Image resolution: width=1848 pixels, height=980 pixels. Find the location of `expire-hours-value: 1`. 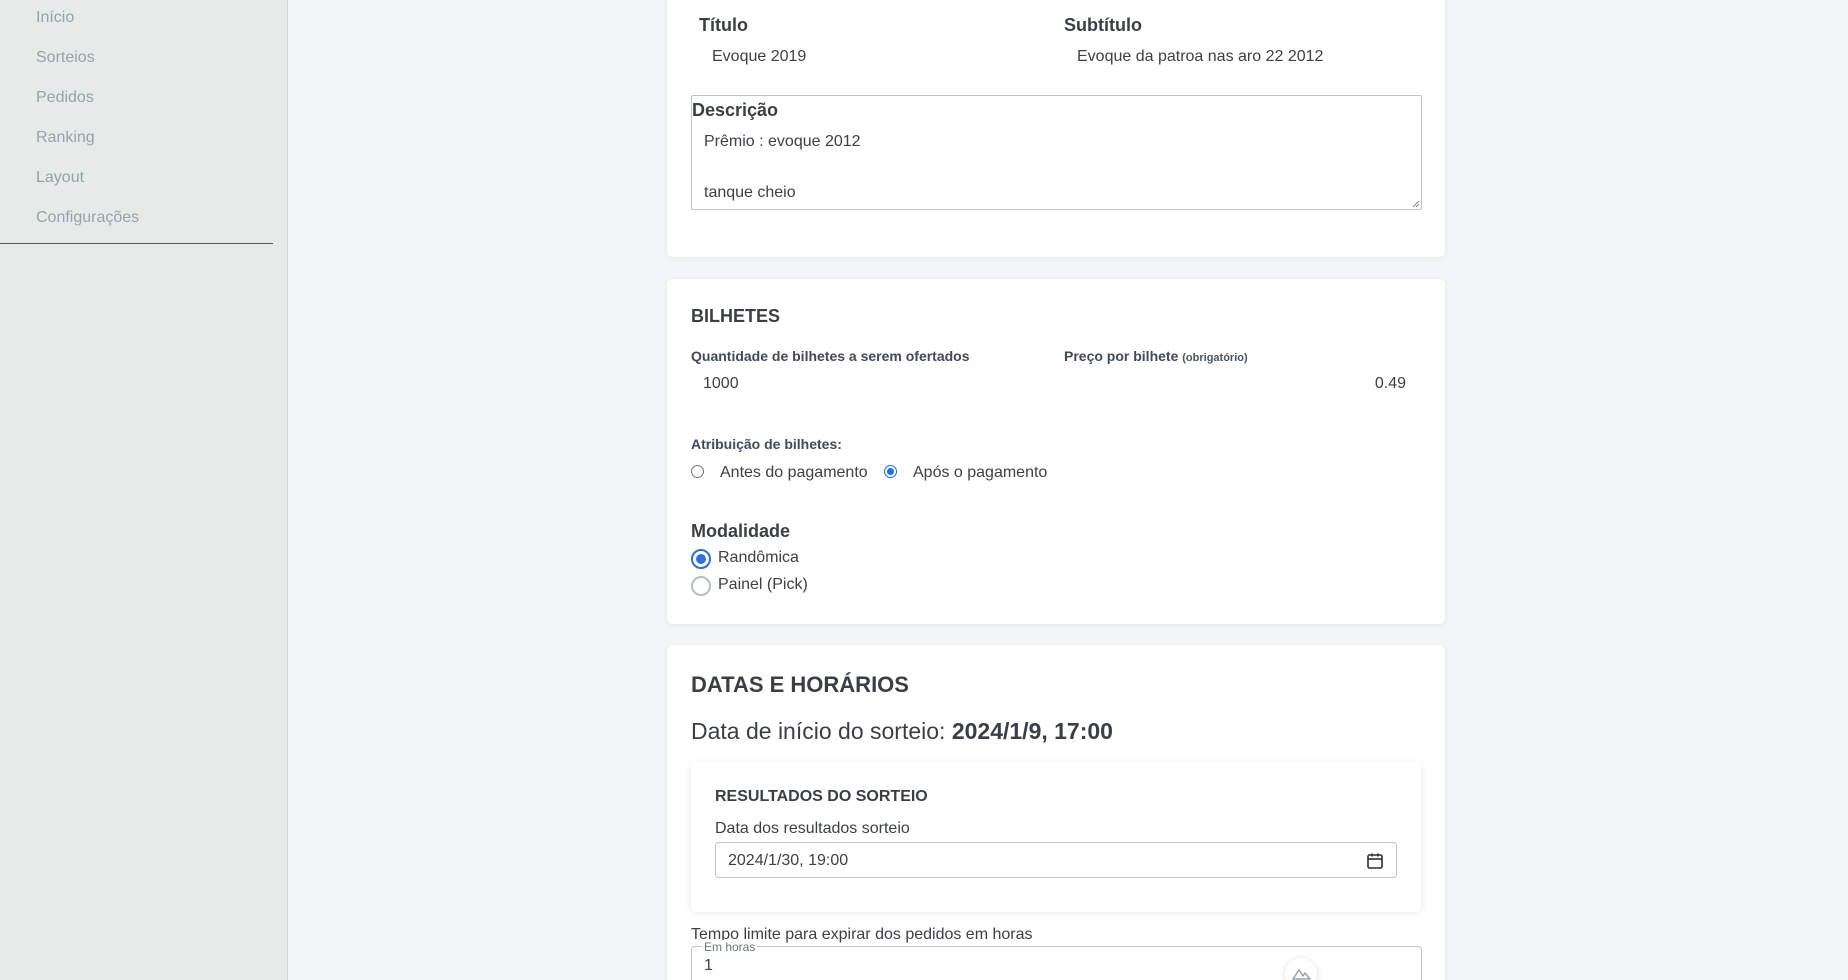

expire-hours-value: 1 is located at coordinates (708, 965).